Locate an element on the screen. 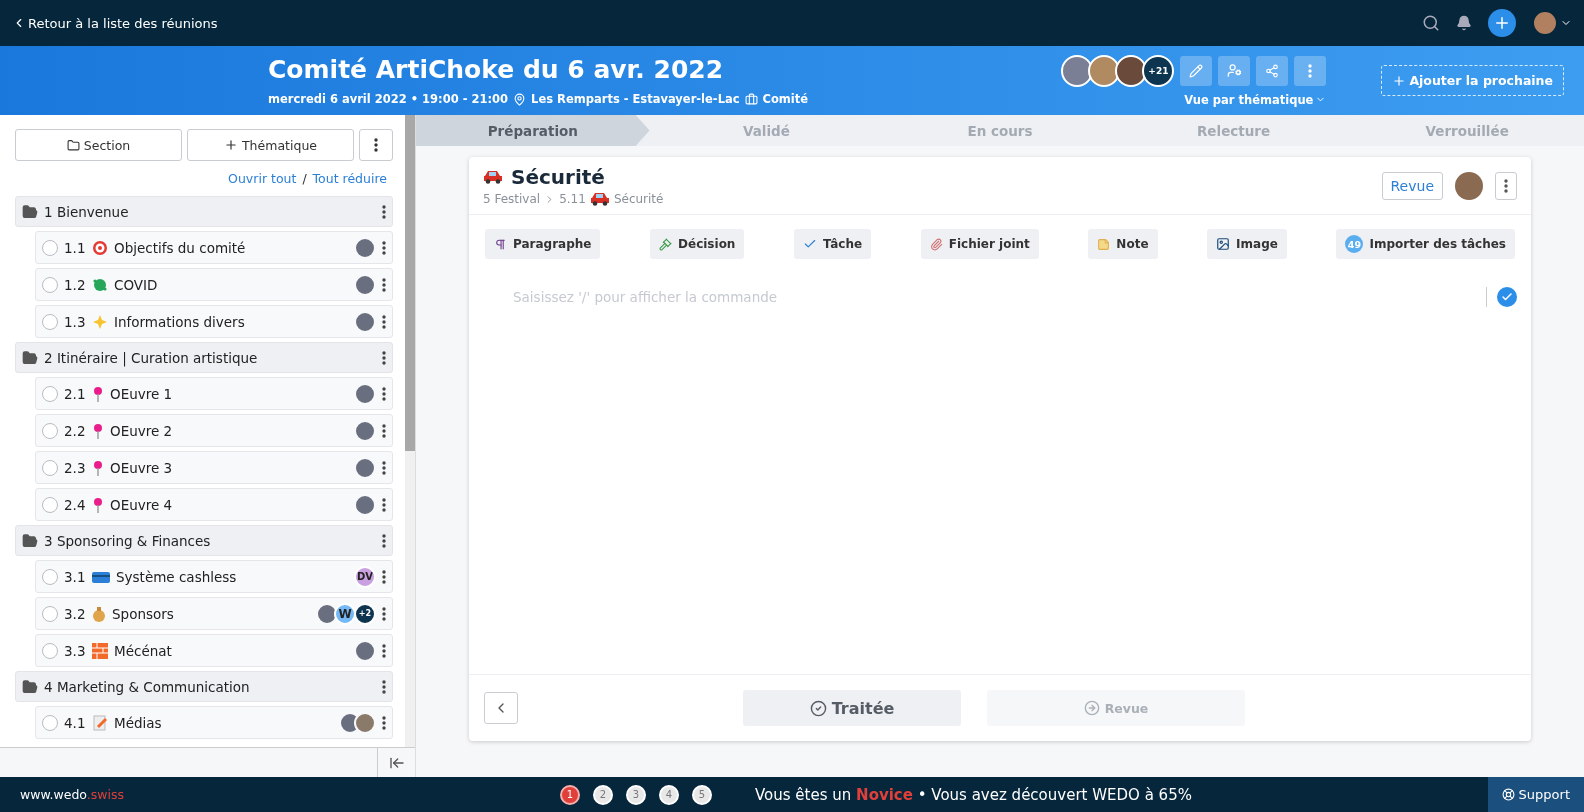 The height and width of the screenshot is (812, 1584). editor-input: Saisissez '/' pour afficher la commande is located at coordinates (999, 297).